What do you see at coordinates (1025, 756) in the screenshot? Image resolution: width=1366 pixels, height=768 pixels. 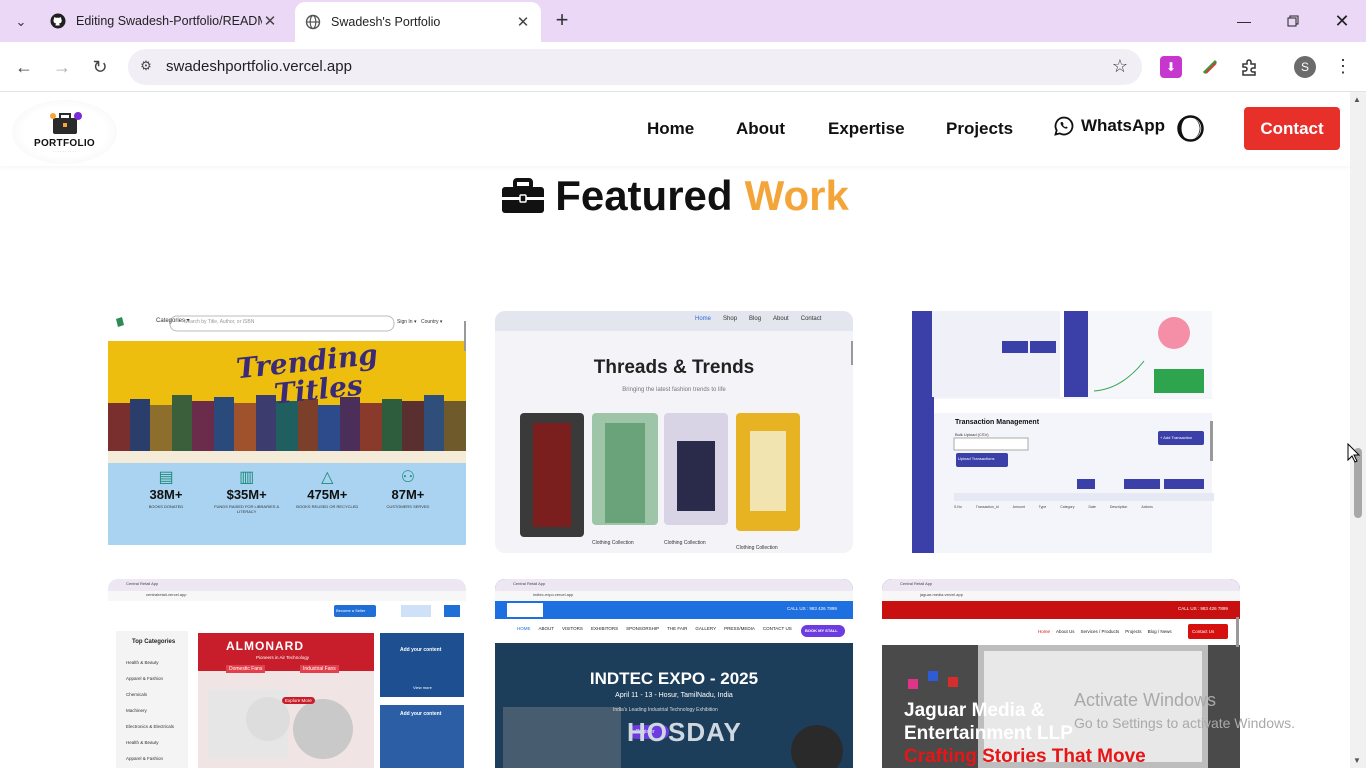 I see `card6-tagline: Crafting Stories That Move` at bounding box center [1025, 756].